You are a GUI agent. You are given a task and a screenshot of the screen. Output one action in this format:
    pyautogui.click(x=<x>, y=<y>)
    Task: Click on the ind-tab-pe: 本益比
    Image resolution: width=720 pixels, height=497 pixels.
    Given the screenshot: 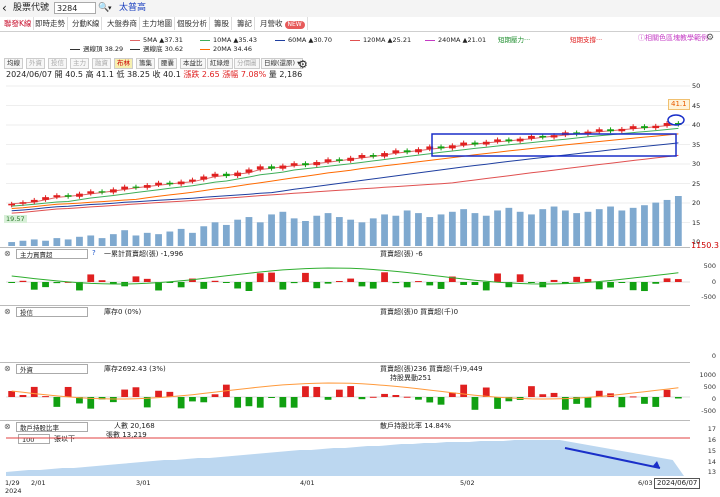 What is the action you would take?
    pyautogui.click(x=193, y=63)
    